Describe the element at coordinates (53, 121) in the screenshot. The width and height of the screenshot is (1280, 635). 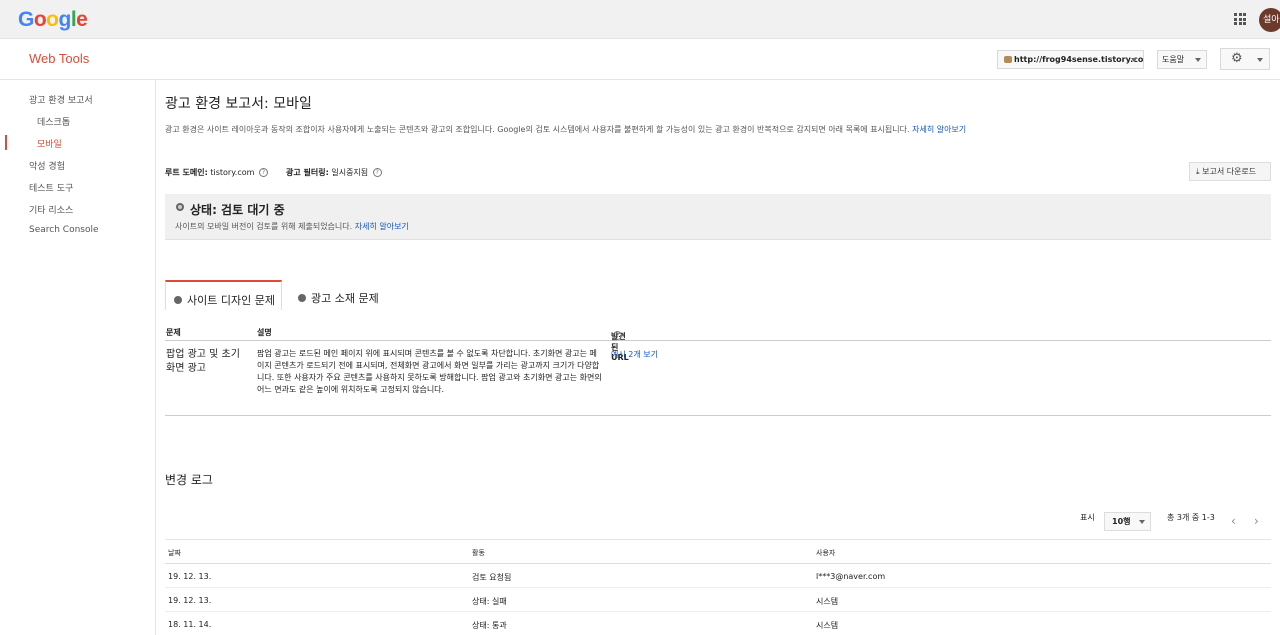
I see `sidebar-item-desktop: 데스크톱` at that location.